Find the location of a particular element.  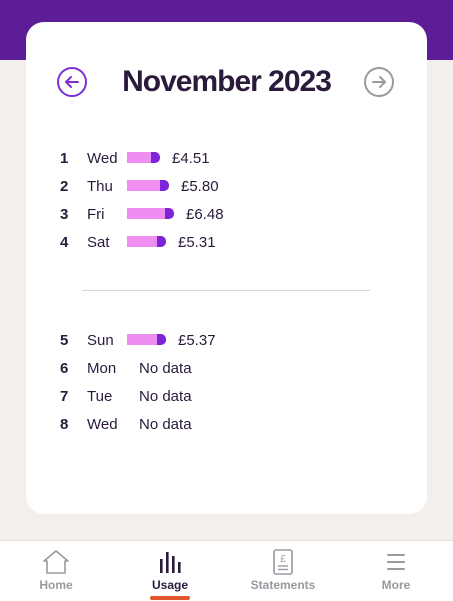

tab-more: More is located at coordinates (396, 571).